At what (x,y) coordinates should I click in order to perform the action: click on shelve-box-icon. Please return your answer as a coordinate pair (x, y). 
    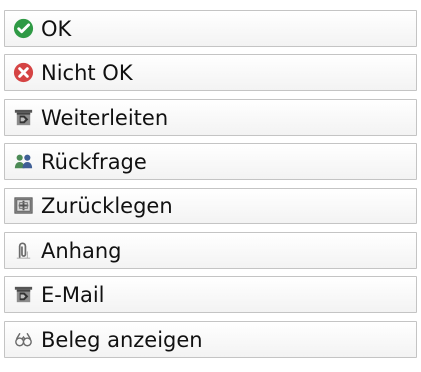
    Looking at the image, I should click on (23, 205).